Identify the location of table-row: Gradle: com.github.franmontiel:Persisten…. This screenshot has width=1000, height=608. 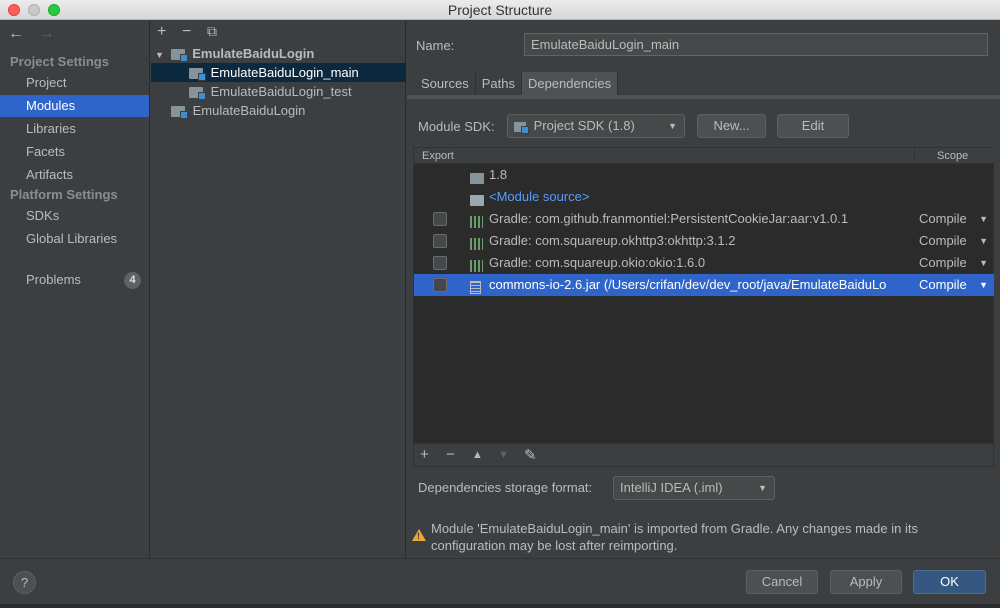
(704, 219).